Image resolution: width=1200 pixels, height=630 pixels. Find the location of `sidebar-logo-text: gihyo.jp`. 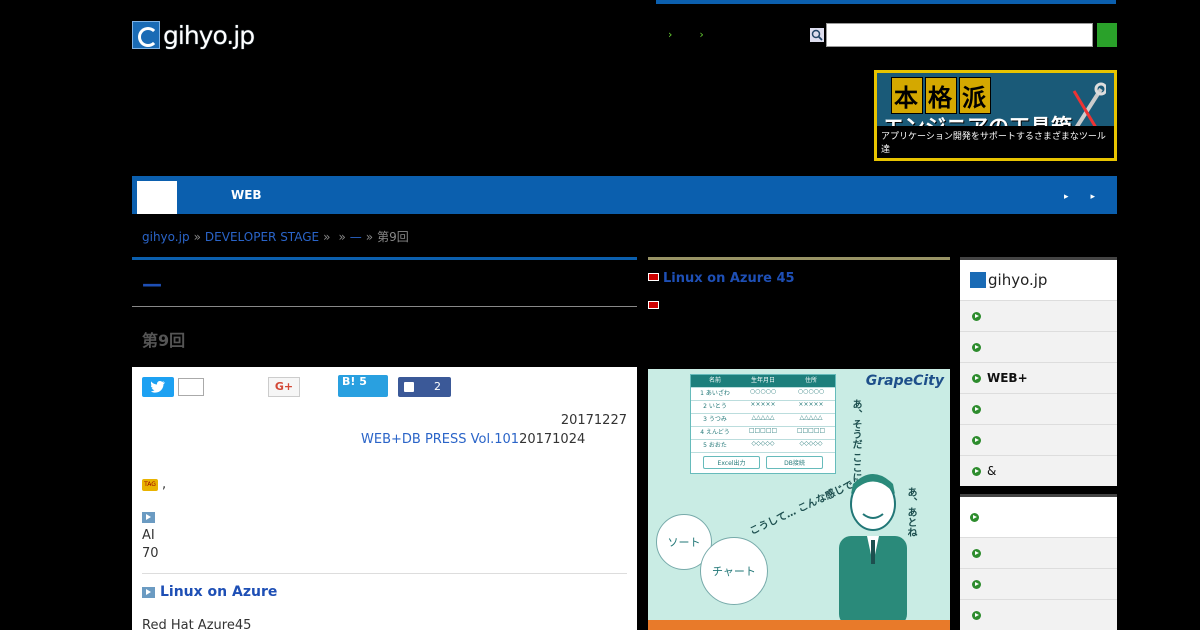

sidebar-logo-text: gihyo.jp is located at coordinates (1018, 280).